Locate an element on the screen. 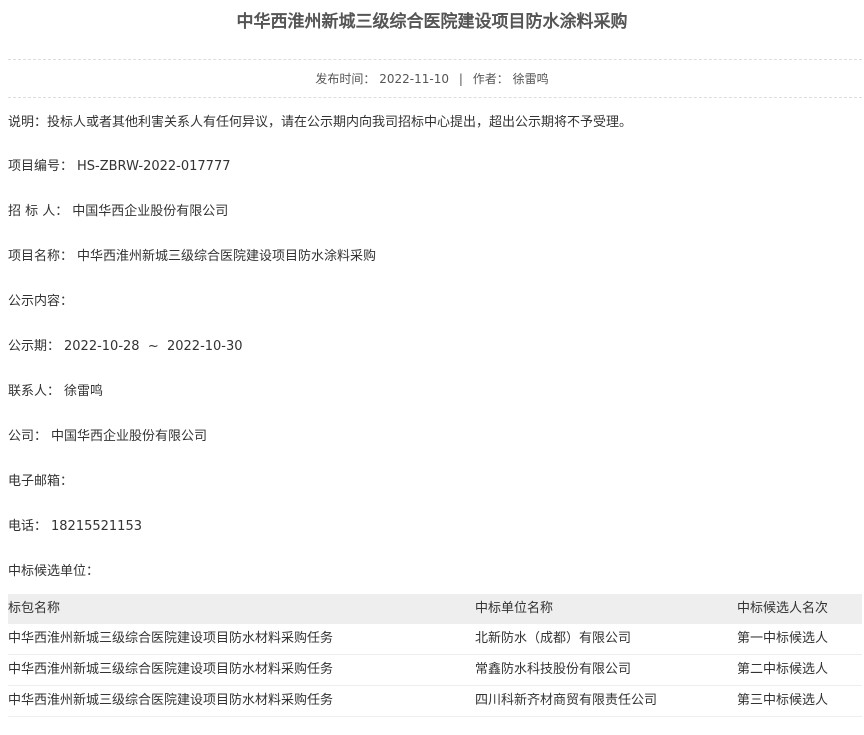 The image size is (864, 735). field-period: 公示期： 2022-10-28 ~ 2022-10-30 is located at coordinates (125, 347).